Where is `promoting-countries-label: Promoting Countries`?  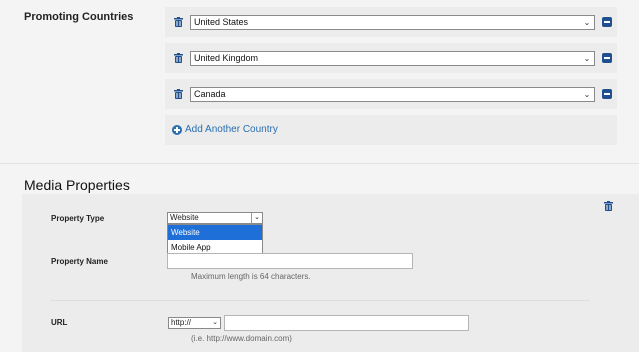
promoting-countries-label: Promoting Countries is located at coordinates (79, 17).